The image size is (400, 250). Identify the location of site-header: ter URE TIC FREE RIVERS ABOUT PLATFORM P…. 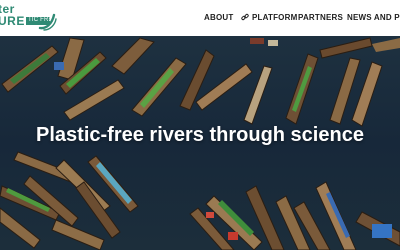
(200, 18).